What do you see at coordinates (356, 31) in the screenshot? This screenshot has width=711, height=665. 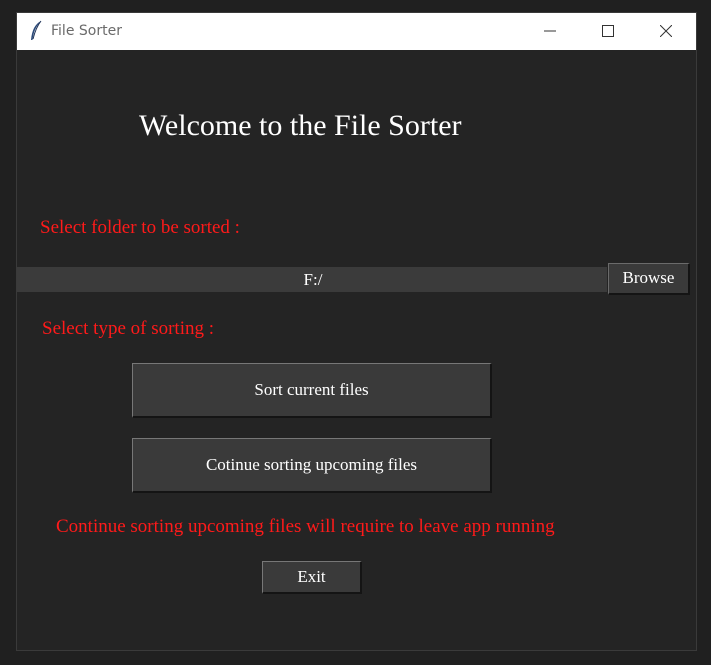 I see `title-bar: File Sorter` at bounding box center [356, 31].